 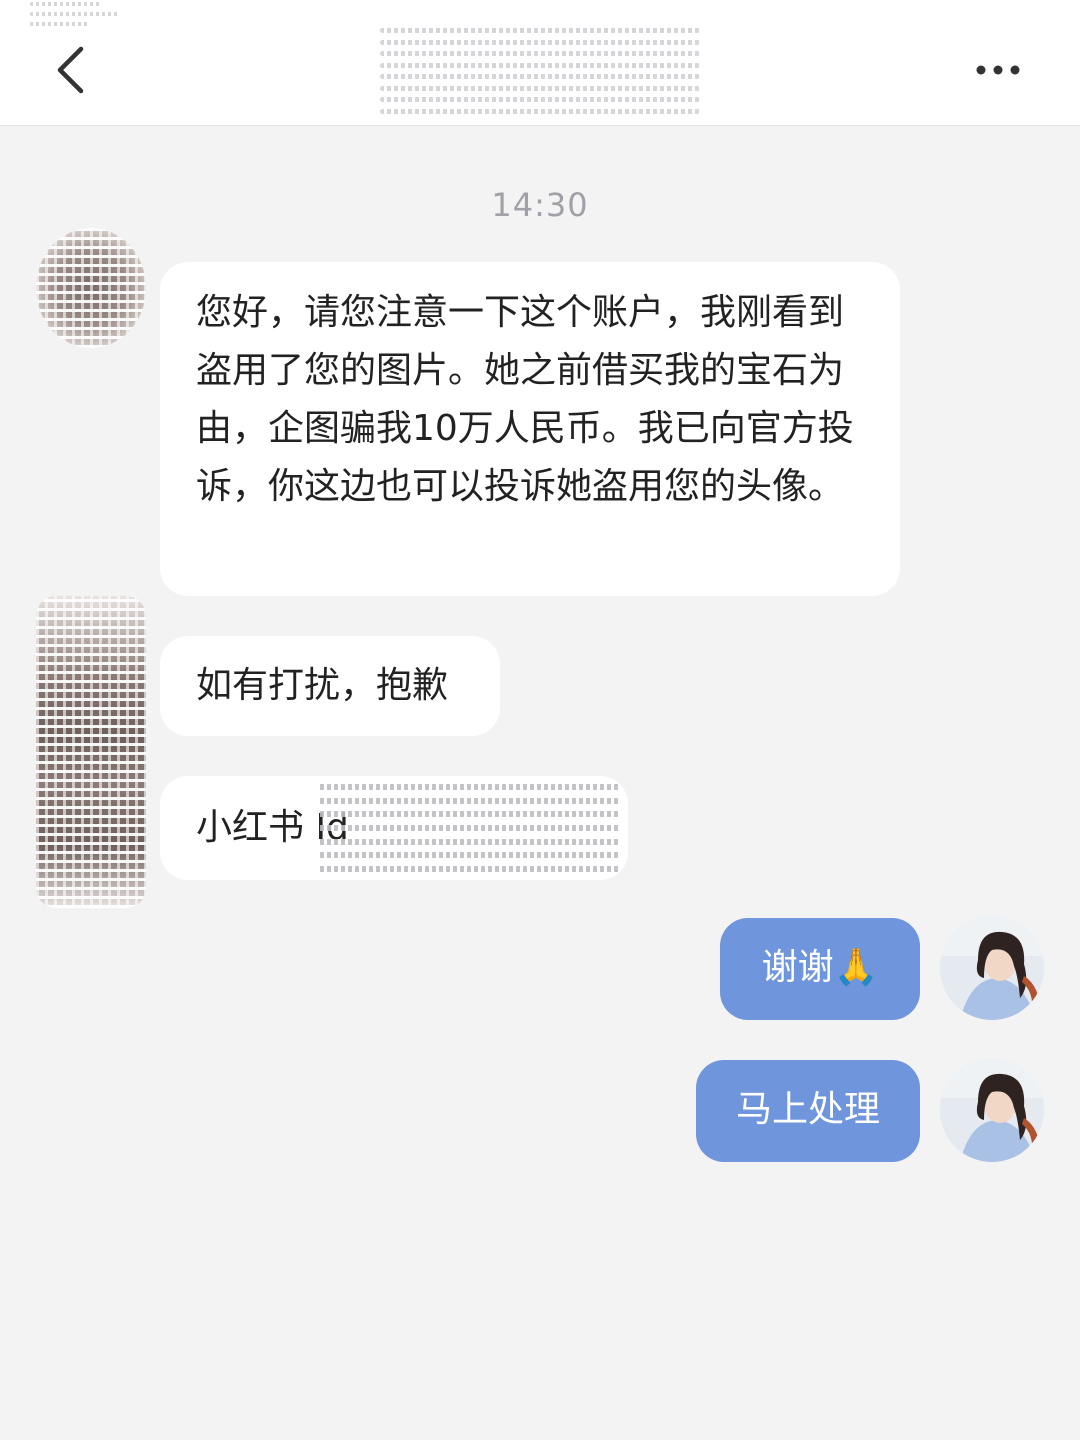 I want to click on status-bar-redacted, so click(x=80, y=17).